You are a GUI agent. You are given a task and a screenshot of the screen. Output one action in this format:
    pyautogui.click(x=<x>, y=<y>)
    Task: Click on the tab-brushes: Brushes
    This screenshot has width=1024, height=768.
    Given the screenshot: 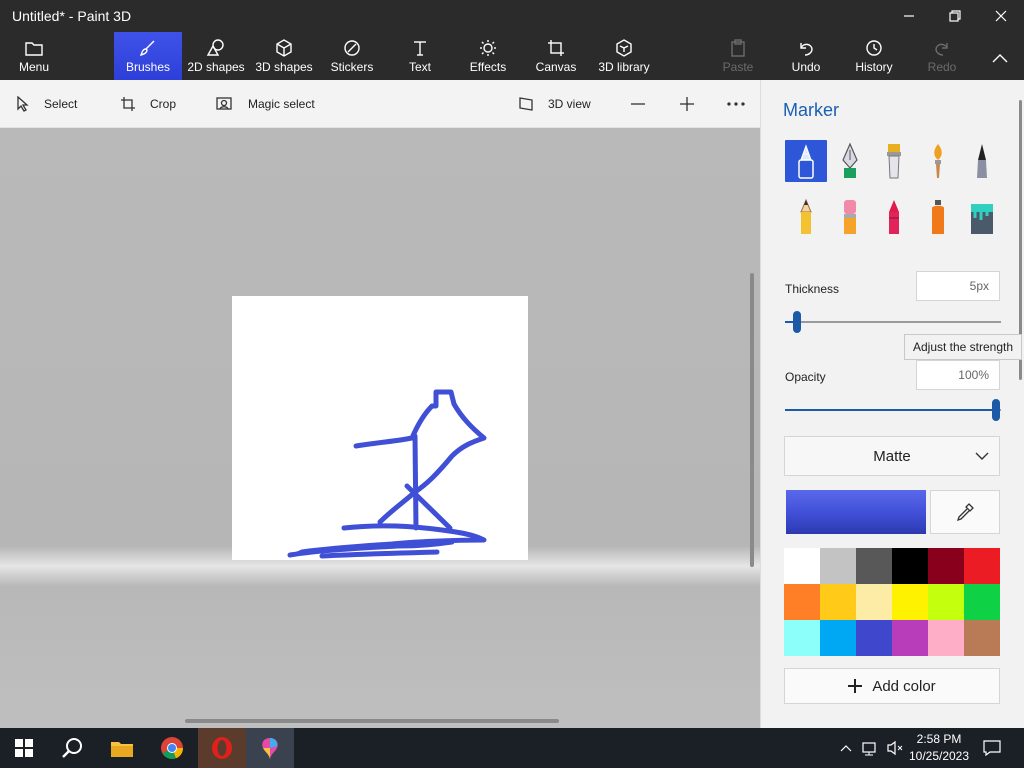 What is the action you would take?
    pyautogui.click(x=148, y=56)
    